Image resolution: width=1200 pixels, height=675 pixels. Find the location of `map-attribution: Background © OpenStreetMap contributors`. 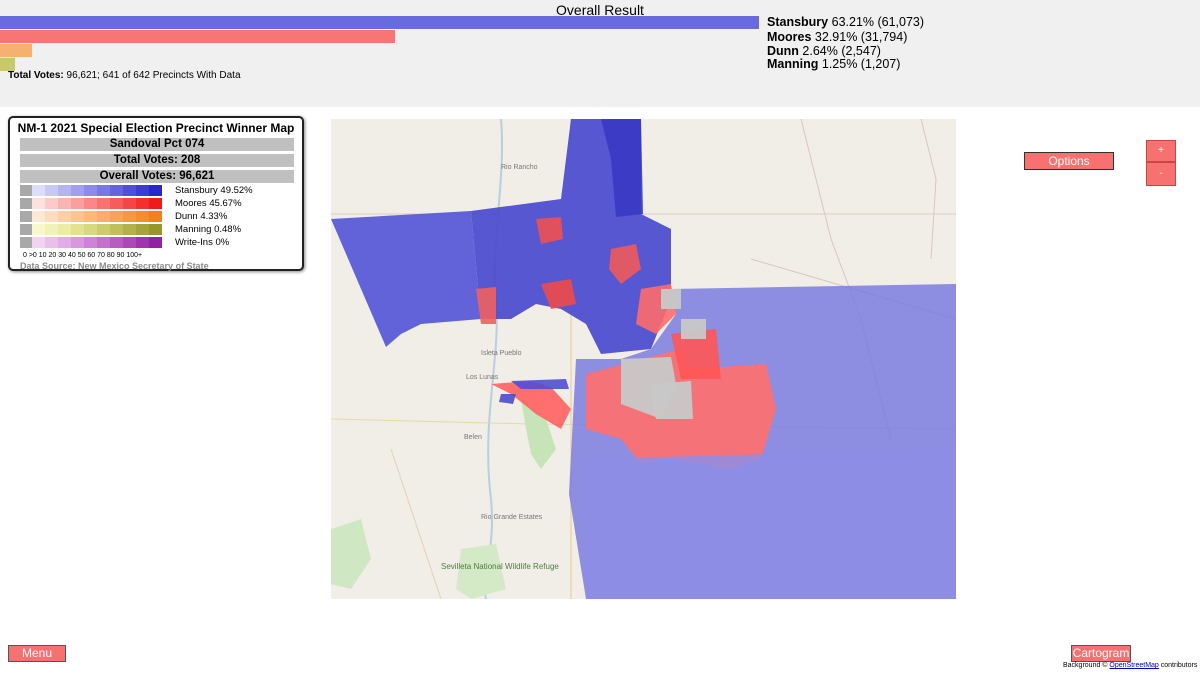

map-attribution: Background © OpenStreetMap contributors is located at coordinates (1130, 665).